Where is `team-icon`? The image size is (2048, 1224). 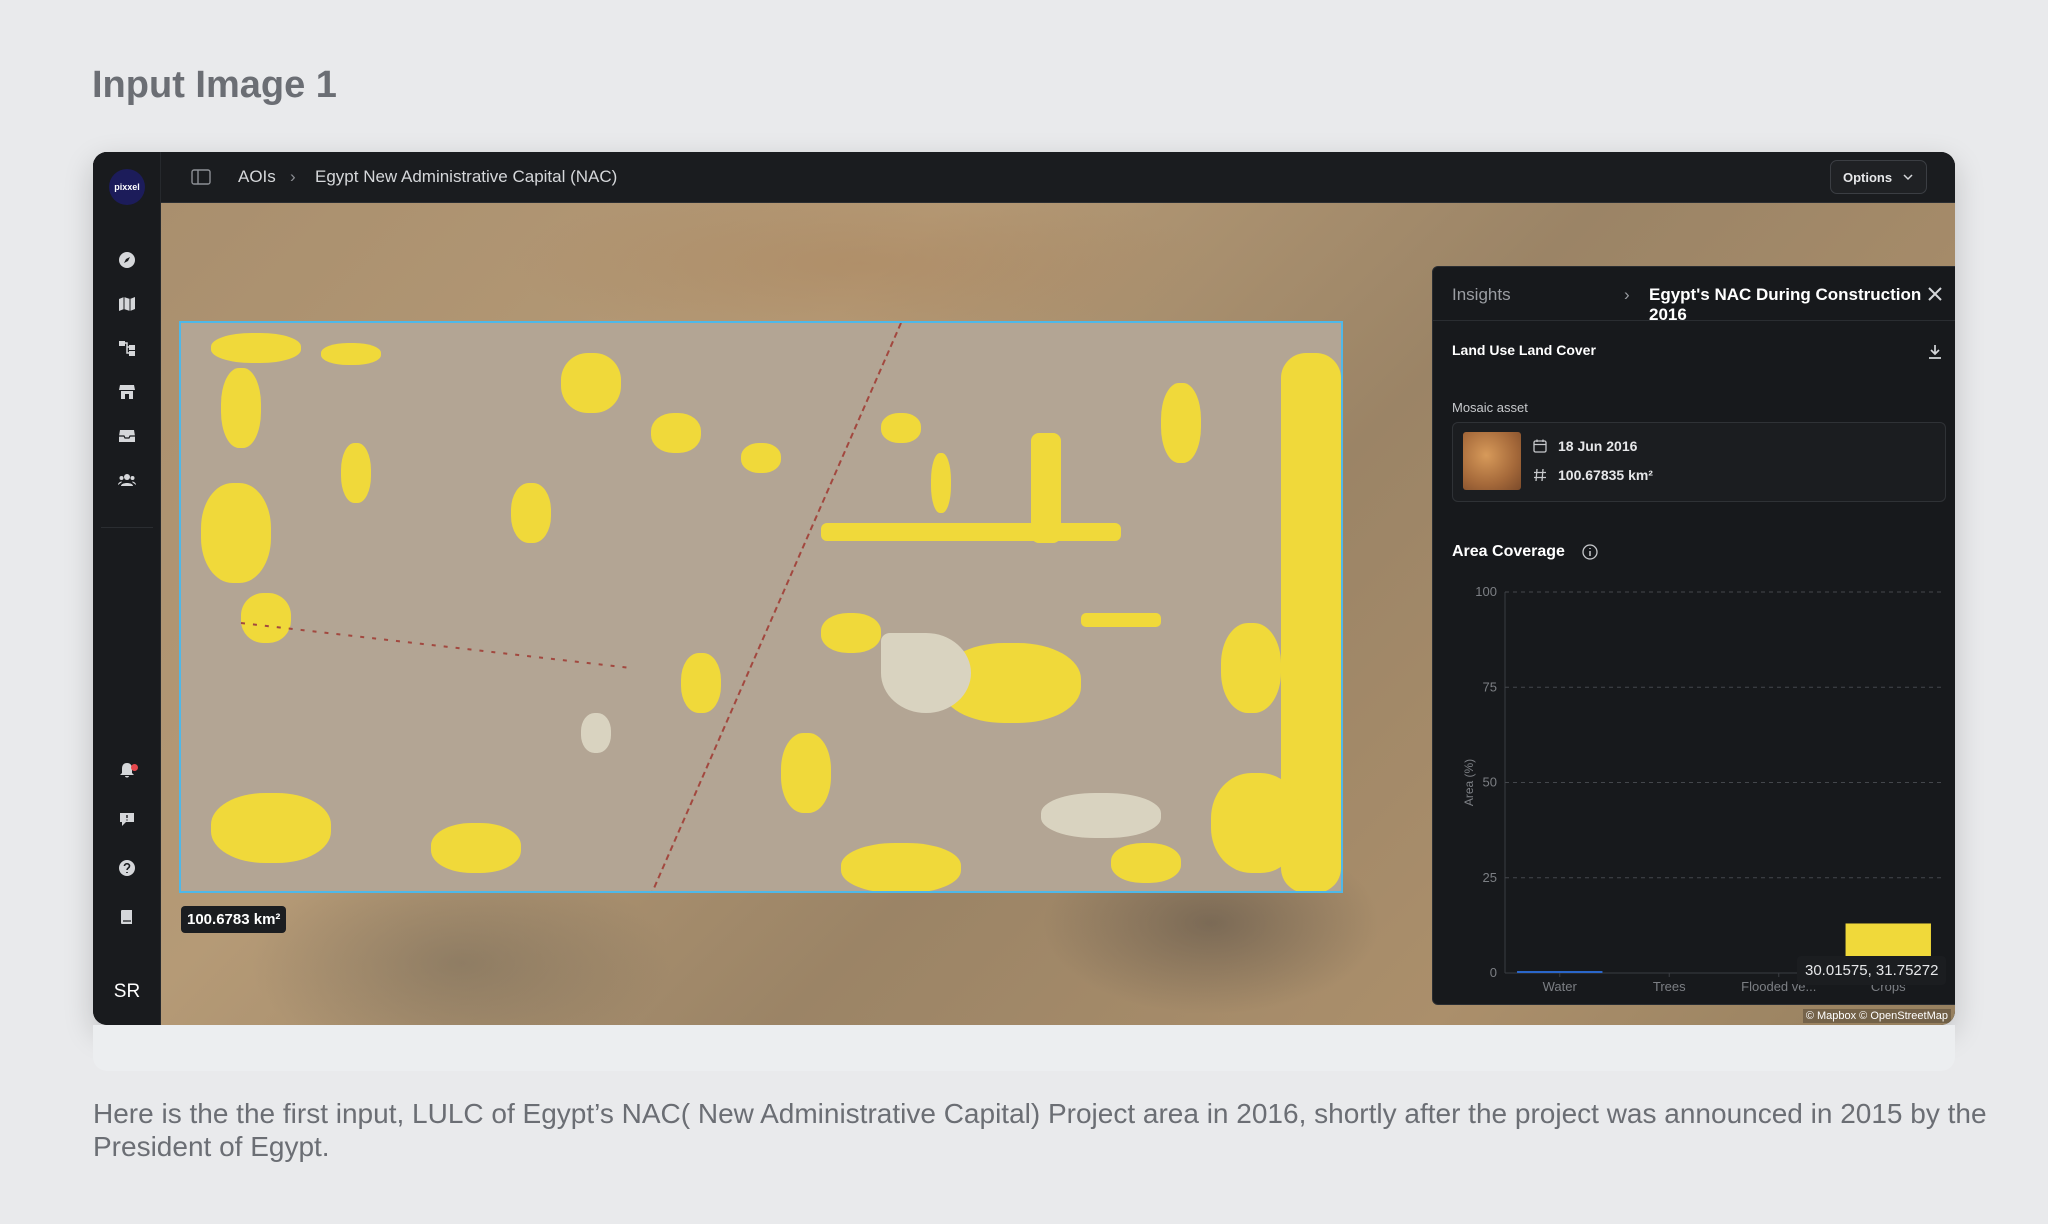
team-icon is located at coordinates (127, 480).